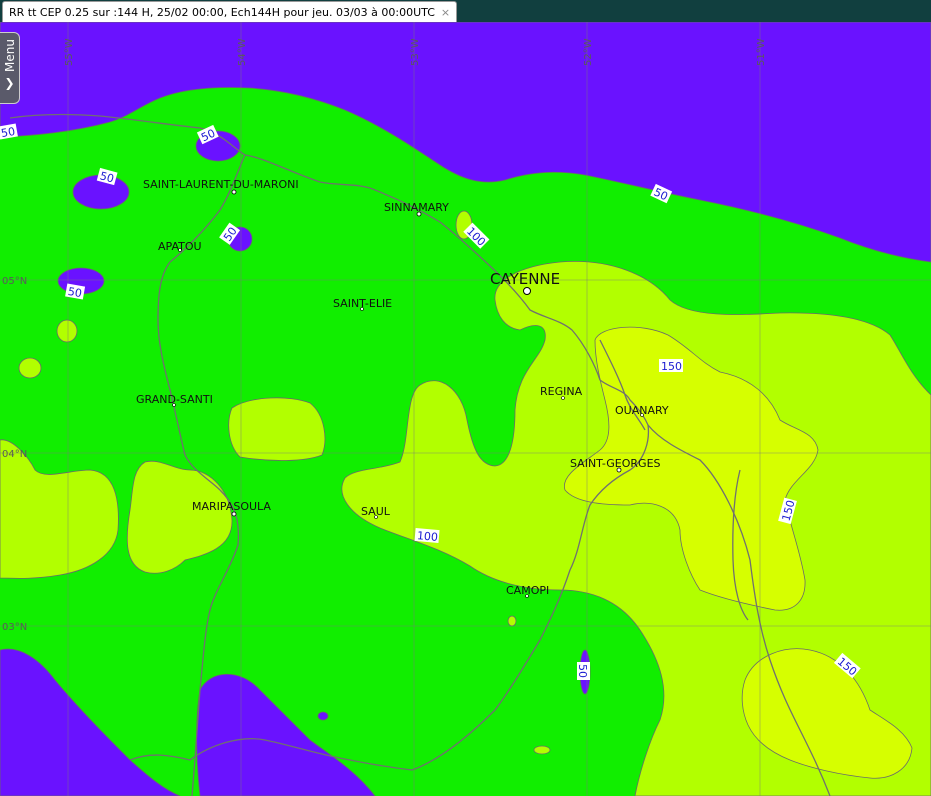 The width and height of the screenshot is (931, 796). What do you see at coordinates (615, 463) in the screenshot?
I see `city-saint-georges: SAINT-GEORGES` at bounding box center [615, 463].